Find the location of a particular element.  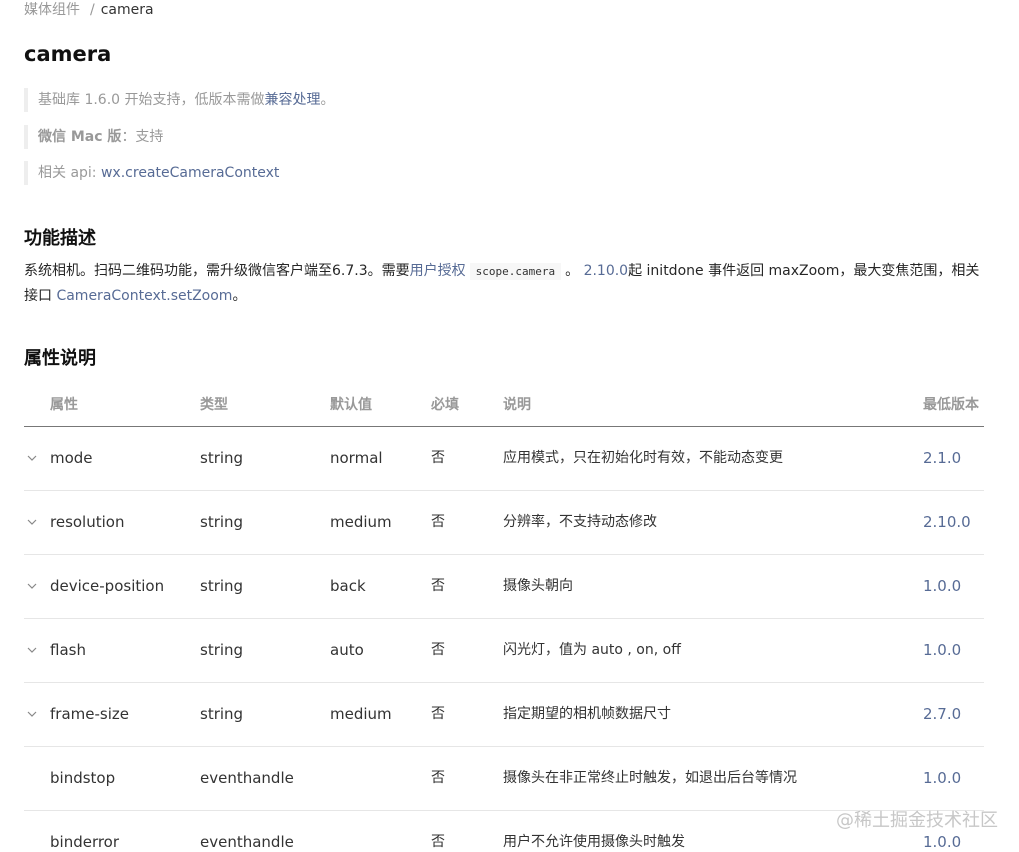

user-auth-link: 用户授权 is located at coordinates (438, 271).